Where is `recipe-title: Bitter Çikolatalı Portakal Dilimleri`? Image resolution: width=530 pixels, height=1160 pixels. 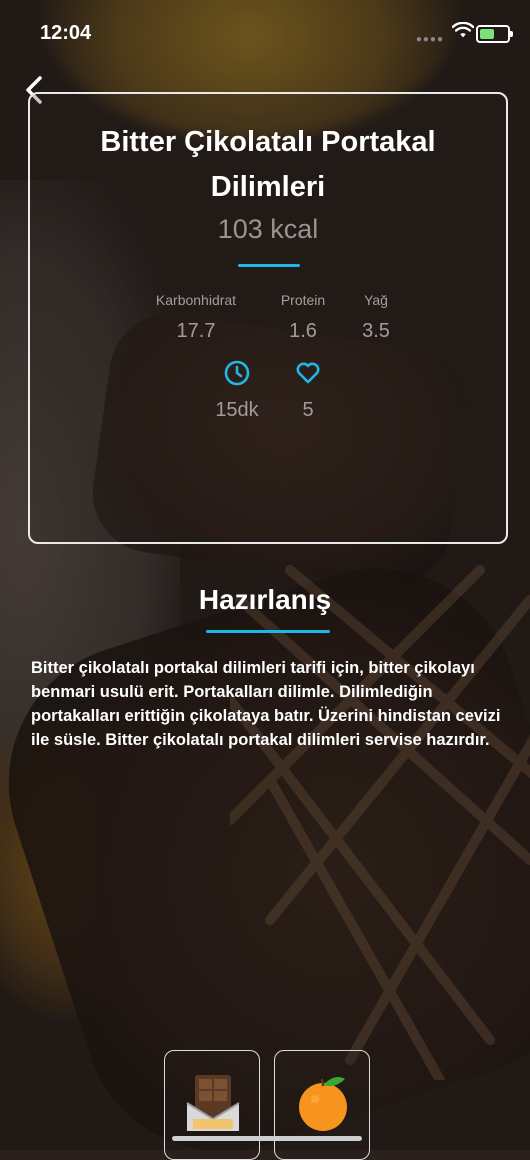 recipe-title: Bitter Çikolatalı Portakal Dilimleri is located at coordinates (268, 164).